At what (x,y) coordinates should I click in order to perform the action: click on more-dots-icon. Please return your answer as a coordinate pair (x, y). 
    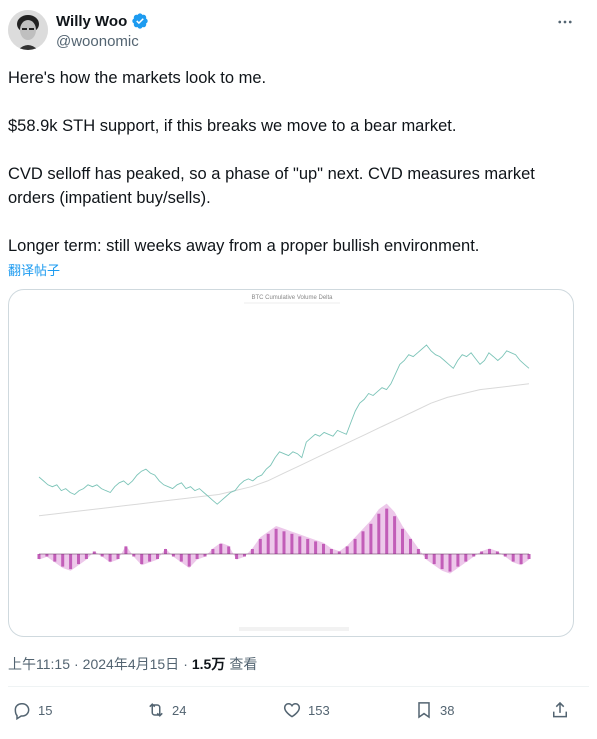
    Looking at the image, I should click on (565, 22).